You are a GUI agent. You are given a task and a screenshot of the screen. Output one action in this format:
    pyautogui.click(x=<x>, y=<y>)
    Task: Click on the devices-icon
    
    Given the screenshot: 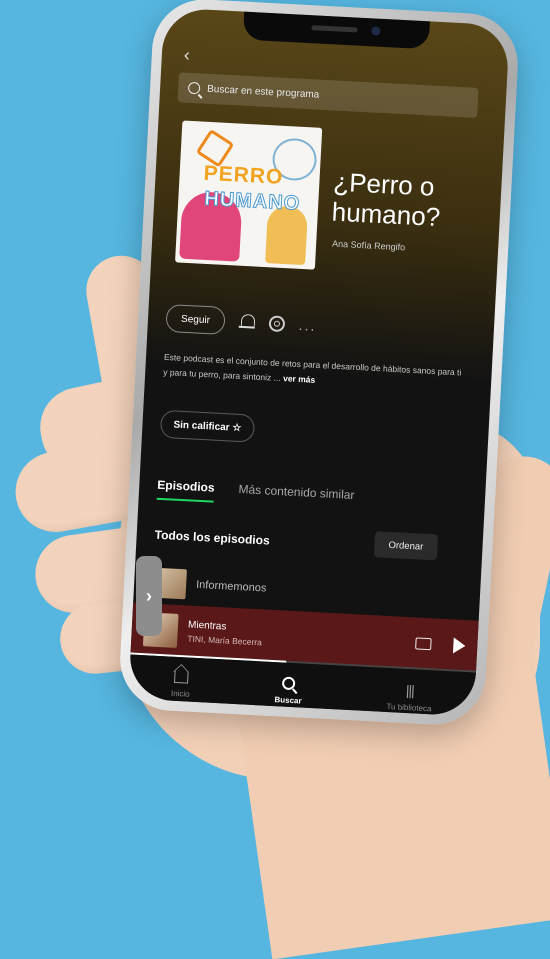 What is the action you would take?
    pyautogui.click(x=423, y=644)
    